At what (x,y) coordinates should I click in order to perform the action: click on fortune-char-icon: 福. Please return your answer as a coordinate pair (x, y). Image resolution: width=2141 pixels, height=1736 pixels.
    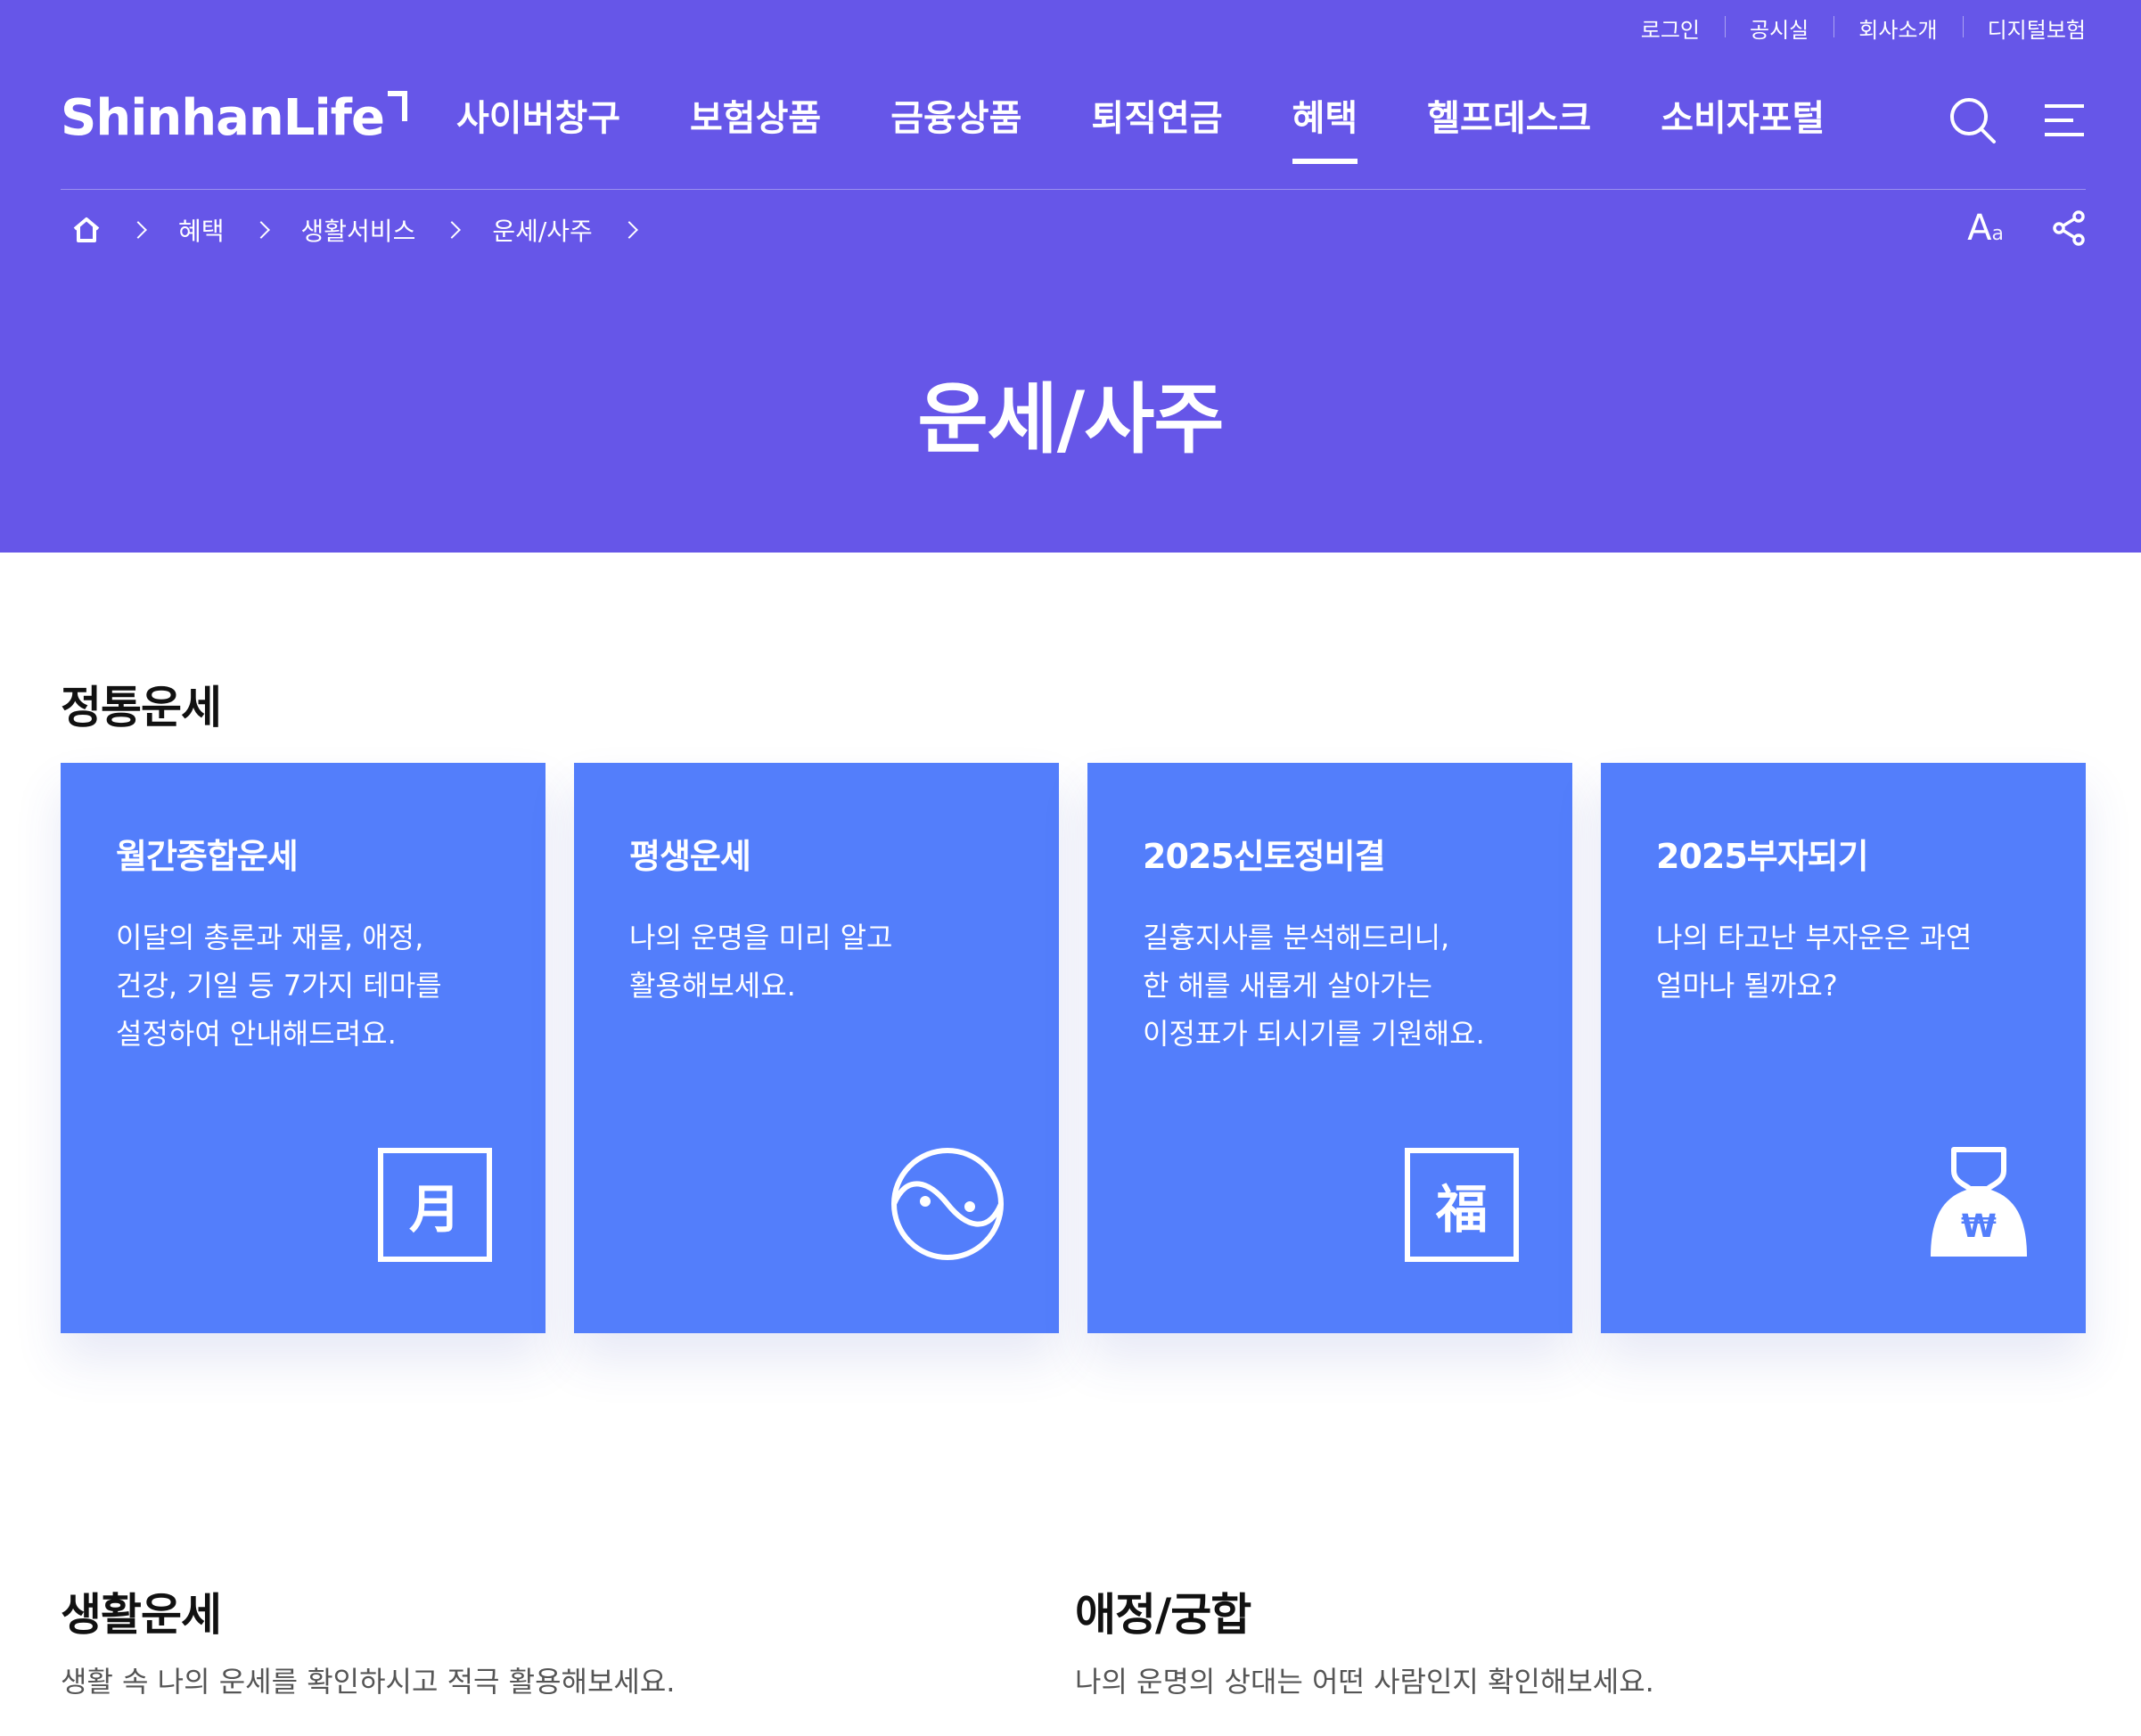
    Looking at the image, I should click on (1462, 1205).